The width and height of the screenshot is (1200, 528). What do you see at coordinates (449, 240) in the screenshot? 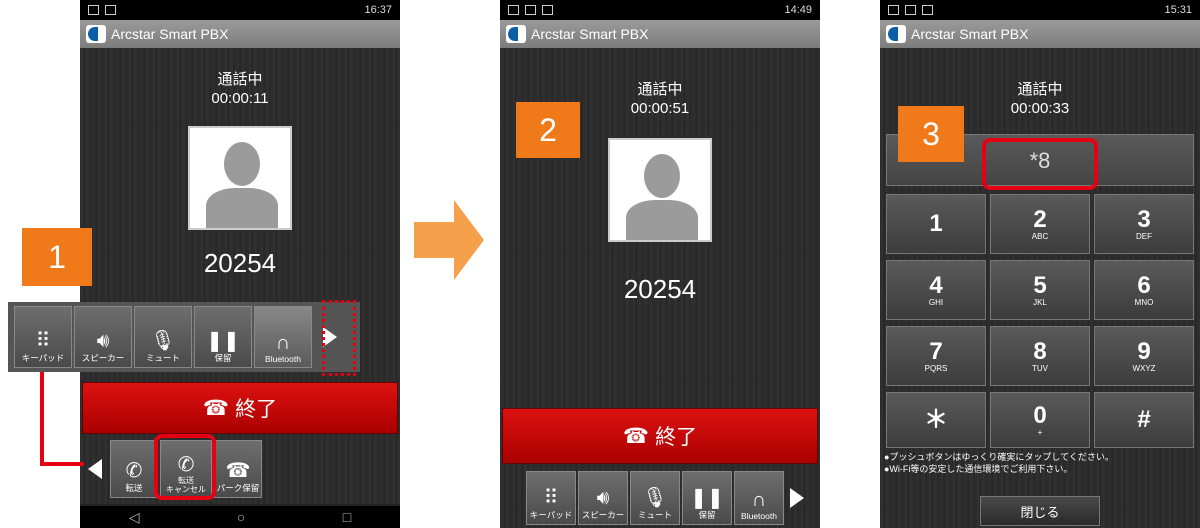
I see `flow-arrow-icon` at bounding box center [449, 240].